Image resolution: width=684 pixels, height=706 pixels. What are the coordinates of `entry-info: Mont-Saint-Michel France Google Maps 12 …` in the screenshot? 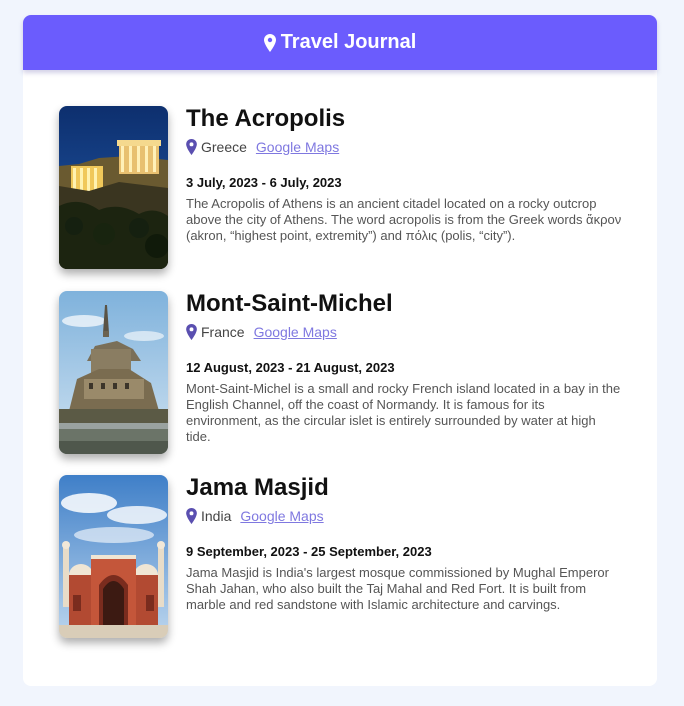 It's located at (404, 368).